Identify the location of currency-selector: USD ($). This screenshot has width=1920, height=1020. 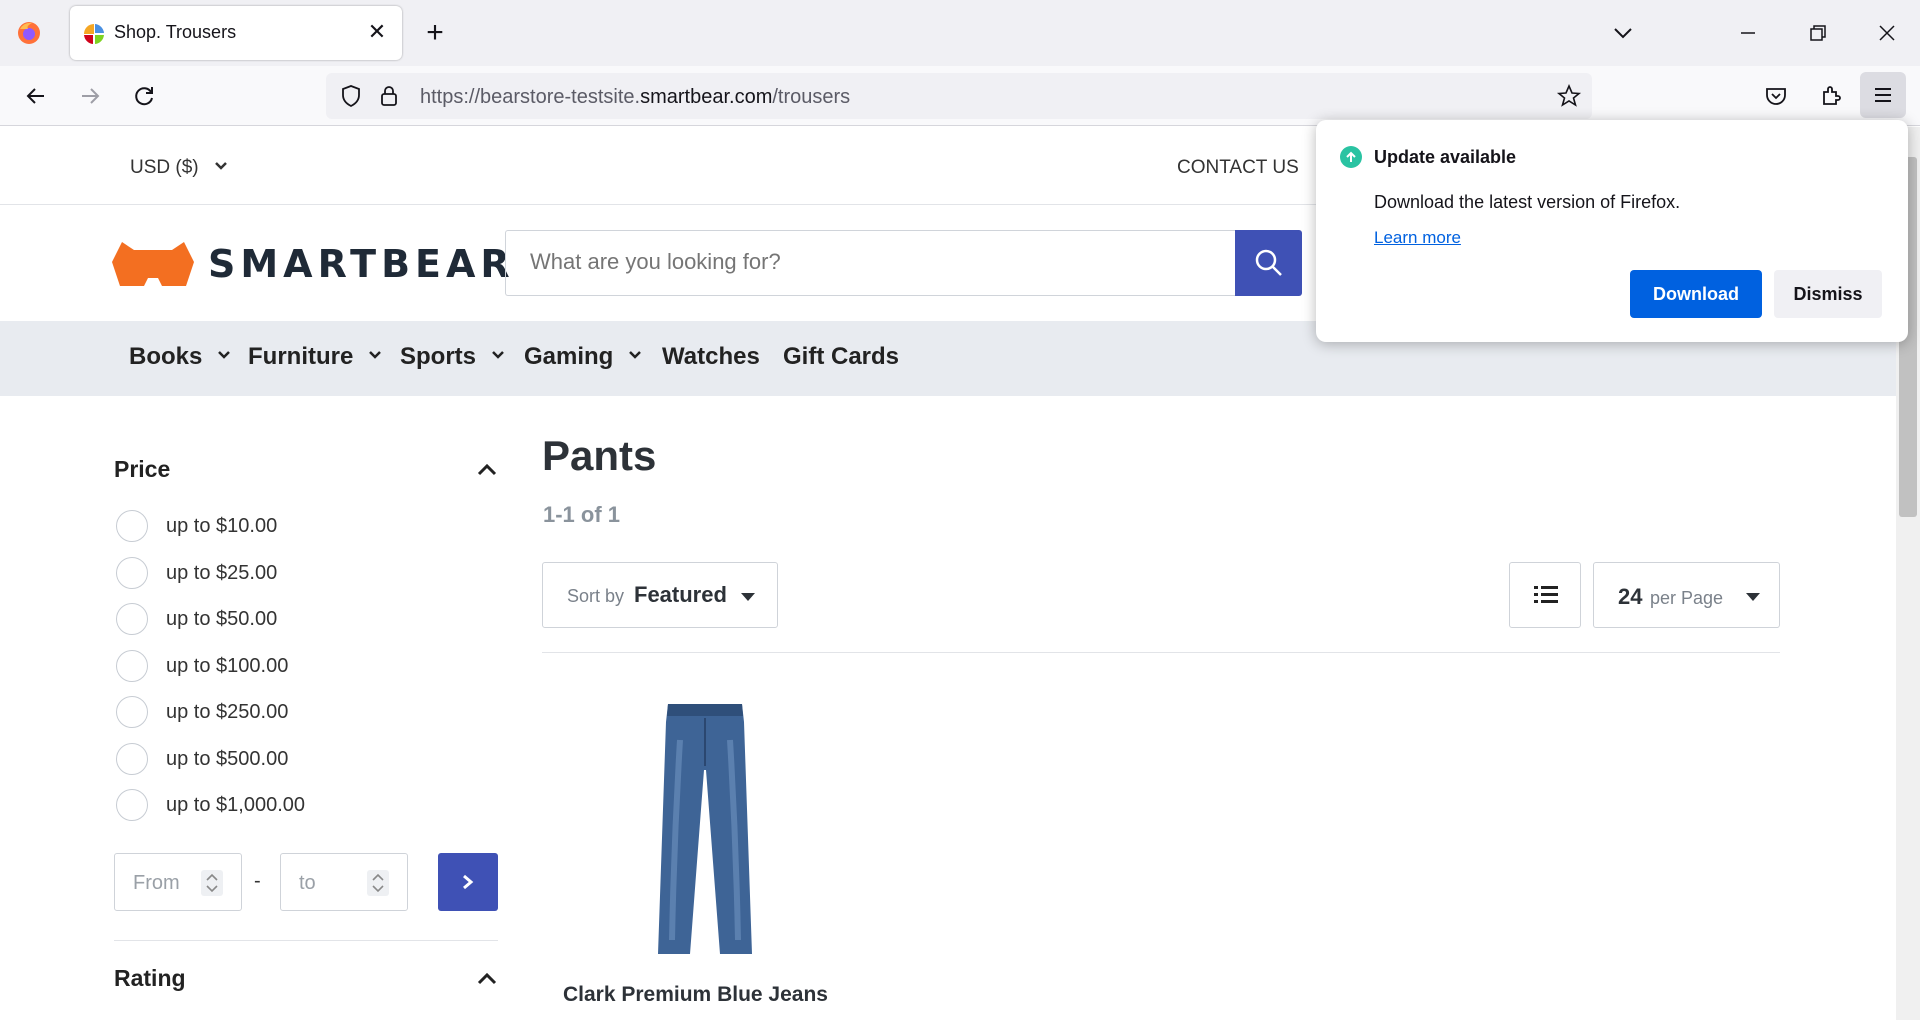
(179, 168).